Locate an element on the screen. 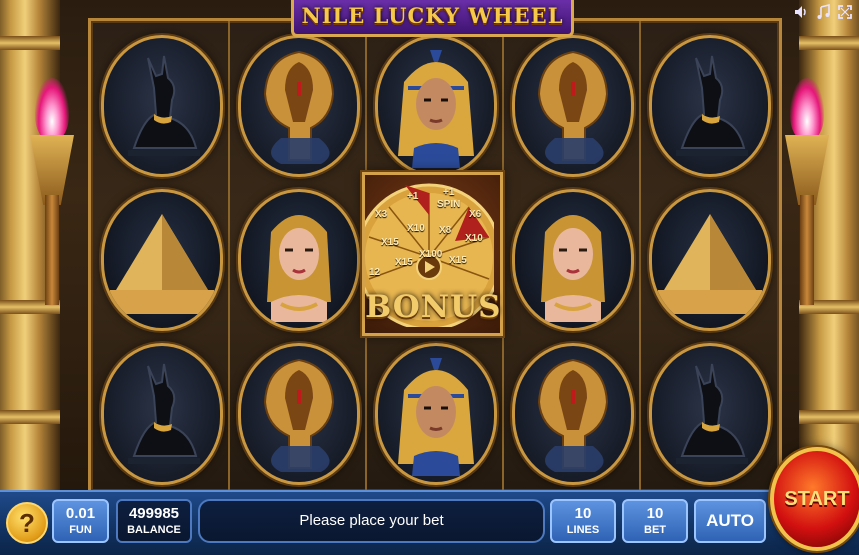  lines-value: 10 is located at coordinates (583, 513).